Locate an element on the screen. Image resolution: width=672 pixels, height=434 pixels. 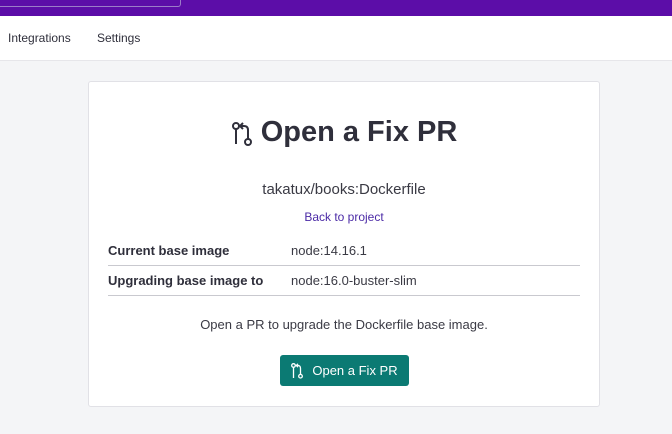
top-bar-search-edge is located at coordinates (90, 3).